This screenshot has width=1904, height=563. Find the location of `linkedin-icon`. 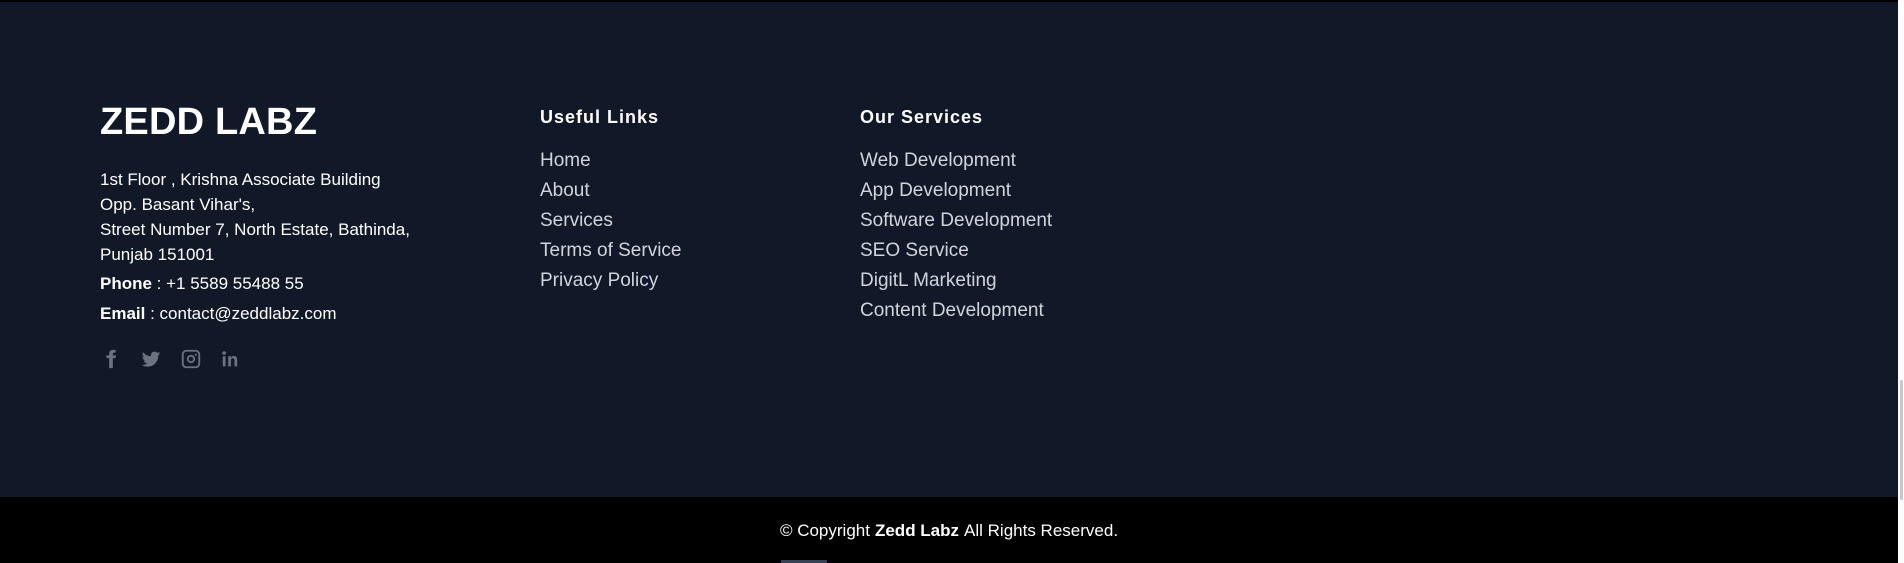

linkedin-icon is located at coordinates (231, 361).